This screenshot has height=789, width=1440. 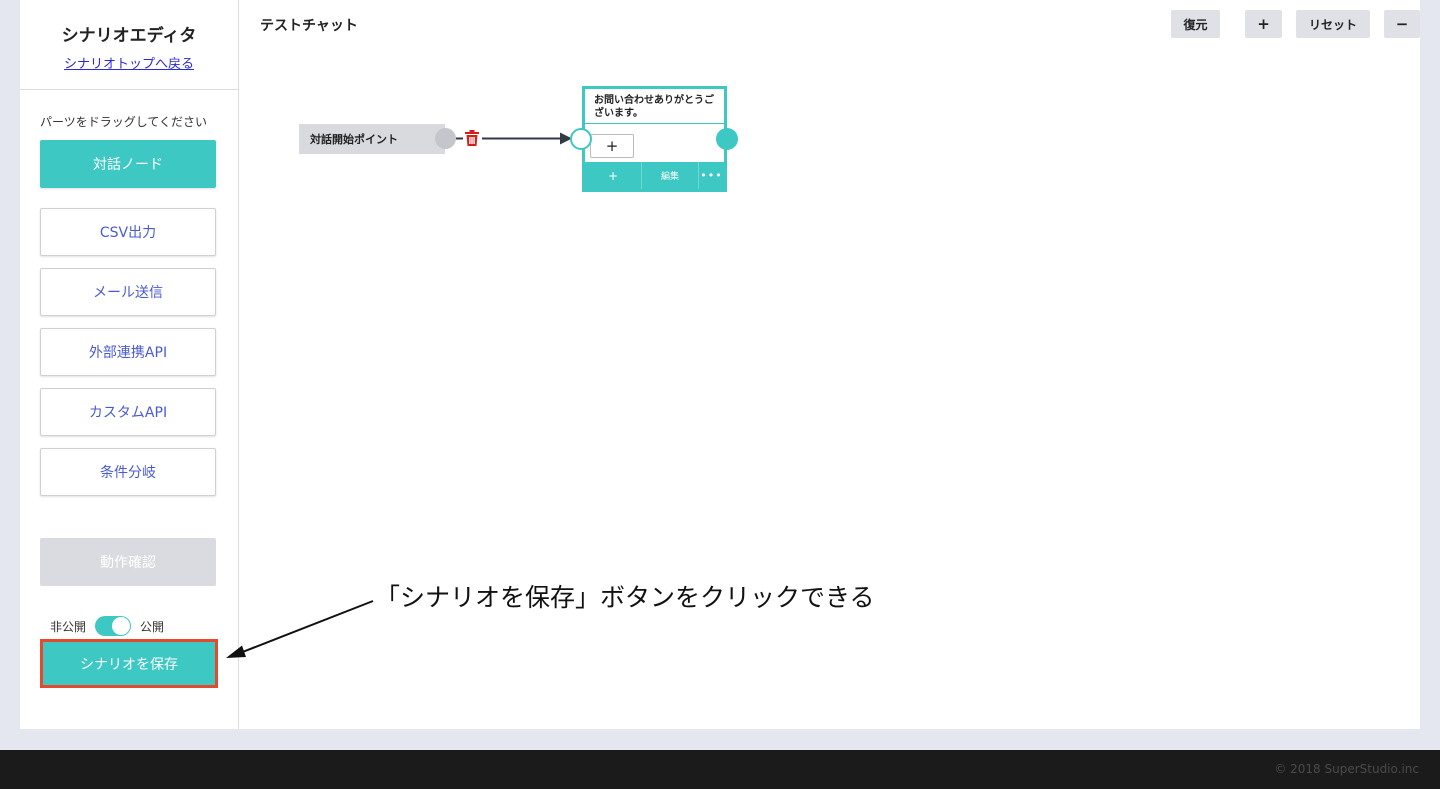 I want to click on node-more-icon: •••, so click(x=711, y=175).